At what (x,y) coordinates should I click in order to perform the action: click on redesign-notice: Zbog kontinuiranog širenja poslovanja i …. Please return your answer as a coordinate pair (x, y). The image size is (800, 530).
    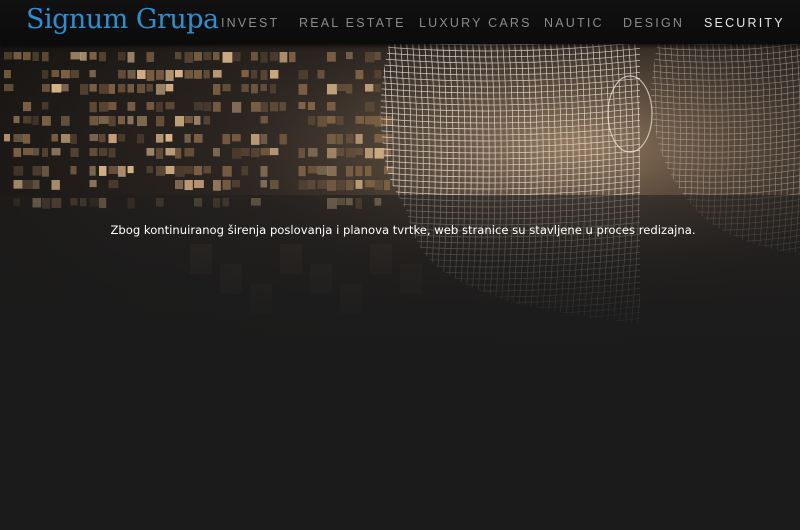
    Looking at the image, I should click on (403, 230).